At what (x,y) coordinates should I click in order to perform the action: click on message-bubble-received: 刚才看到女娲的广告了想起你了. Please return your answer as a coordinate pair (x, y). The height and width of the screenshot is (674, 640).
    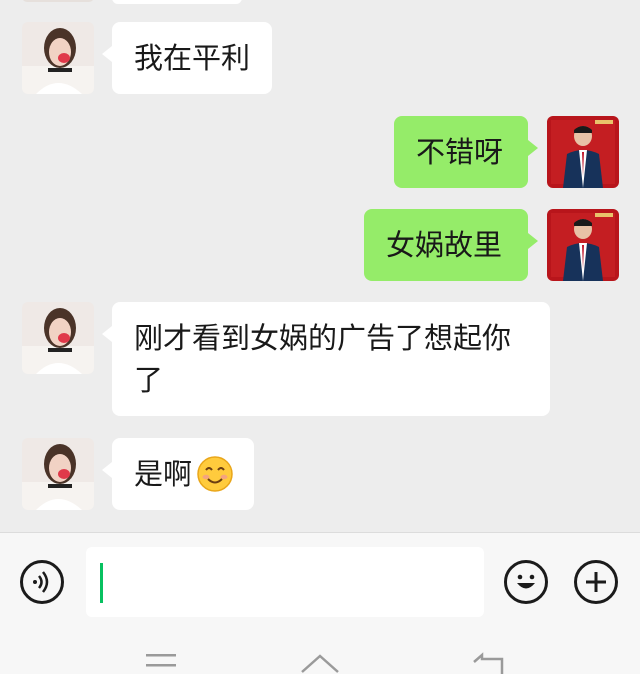
    Looking at the image, I should click on (326, 359).